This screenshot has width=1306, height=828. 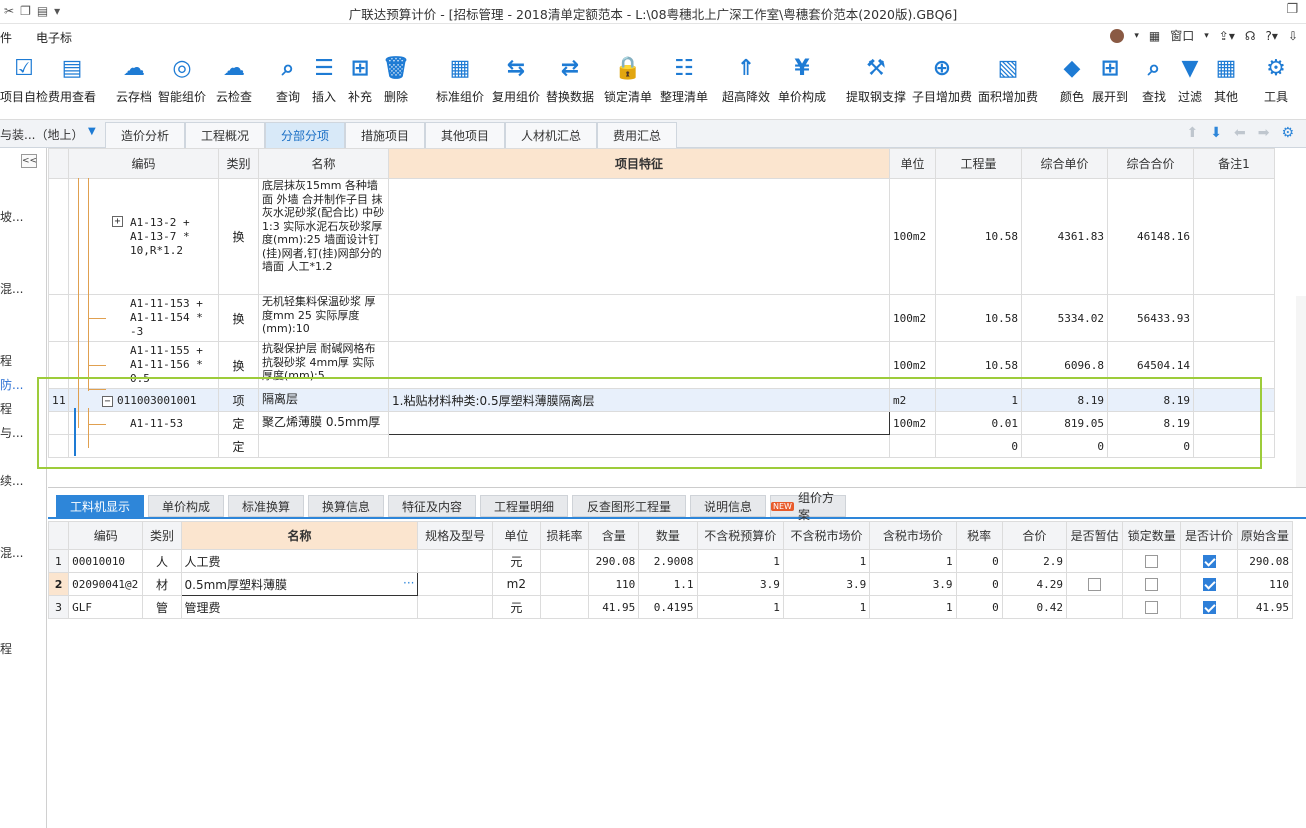 I want to click on headset-icon: ☊, so click(x=1250, y=36).